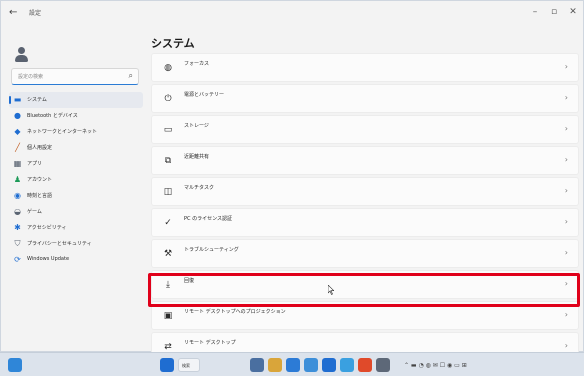 The image size is (584, 376). I want to click on sidebar-item-label: アプリ, so click(35, 164).